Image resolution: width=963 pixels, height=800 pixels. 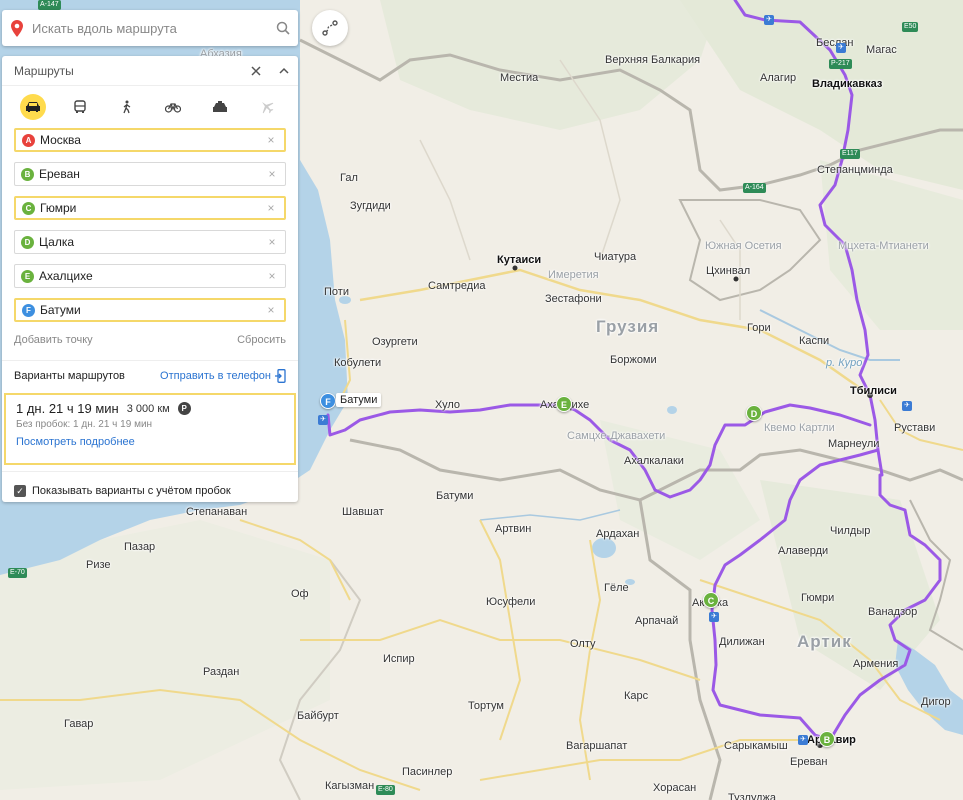 What do you see at coordinates (44, 70) in the screenshot?
I see `panel-title: Маршруты` at bounding box center [44, 70].